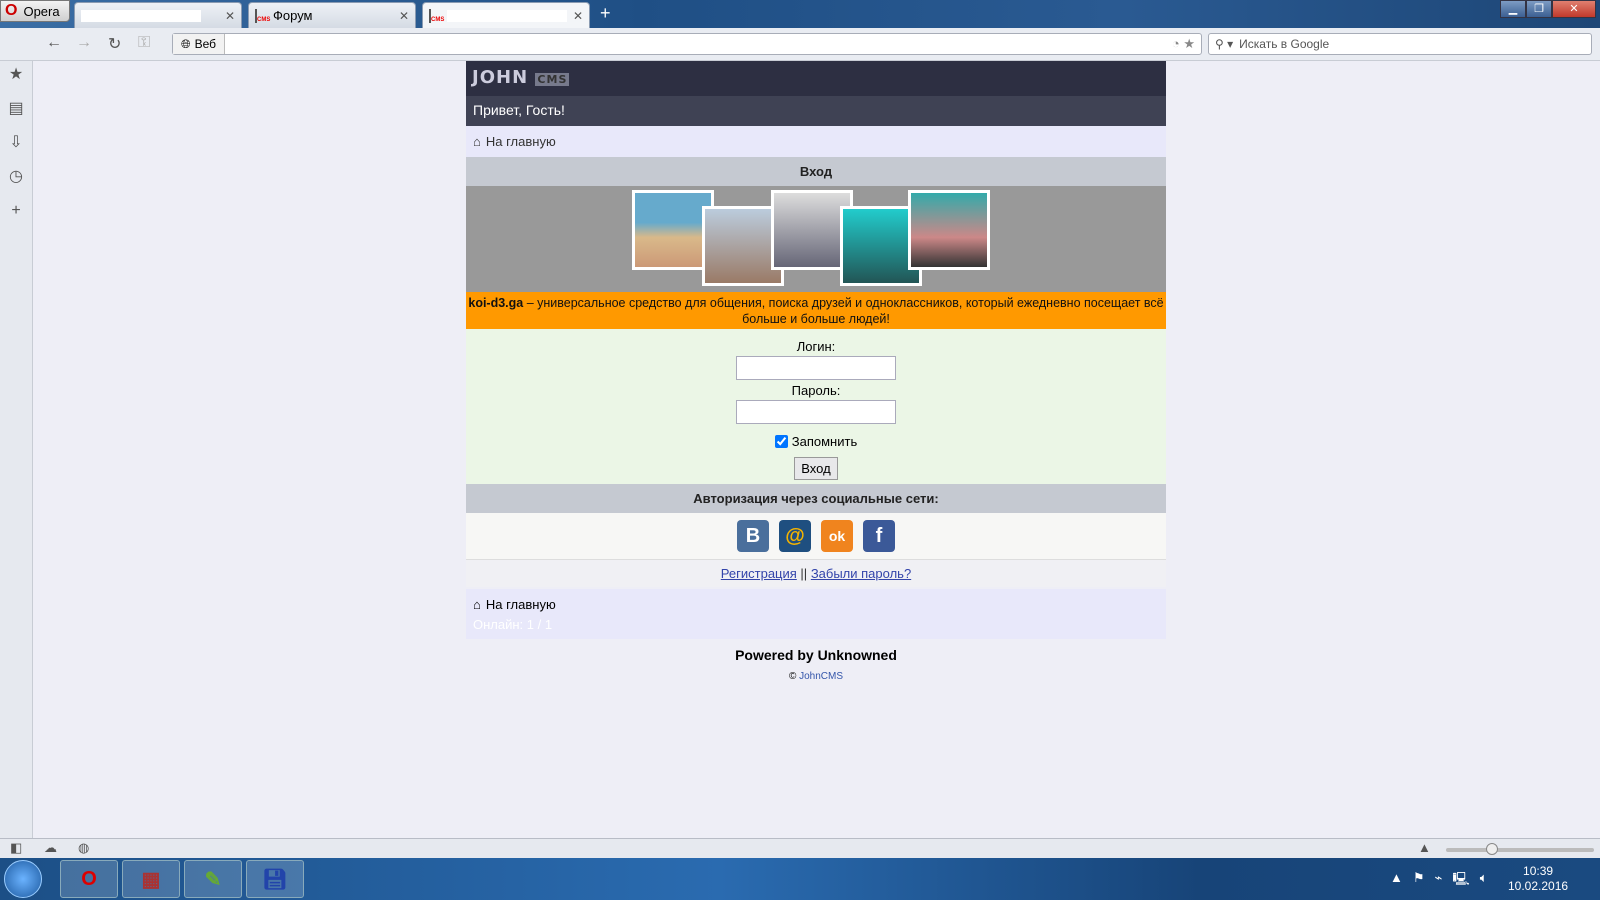  Describe the element at coordinates (687, 44) in the screenshot. I see `address-bar: 🌐︎ Веб ◔ ★` at that location.